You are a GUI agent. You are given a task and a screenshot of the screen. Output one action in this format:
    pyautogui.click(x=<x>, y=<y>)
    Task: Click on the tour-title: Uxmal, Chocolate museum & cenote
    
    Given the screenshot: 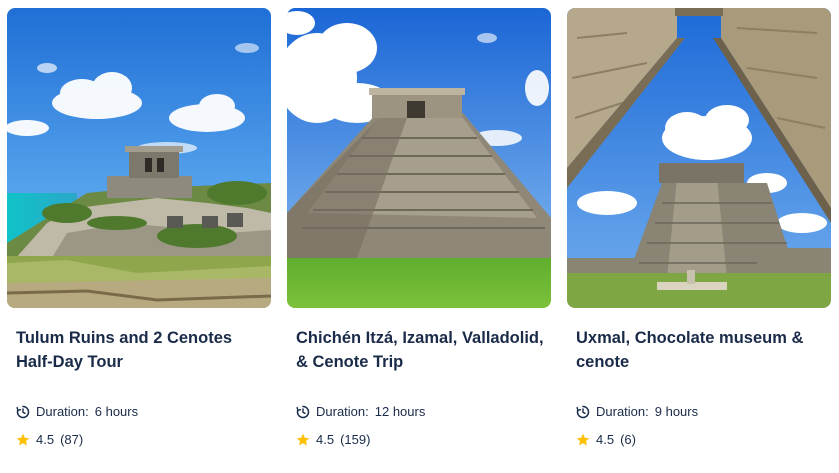 What is the action you would take?
    pyautogui.click(x=700, y=350)
    